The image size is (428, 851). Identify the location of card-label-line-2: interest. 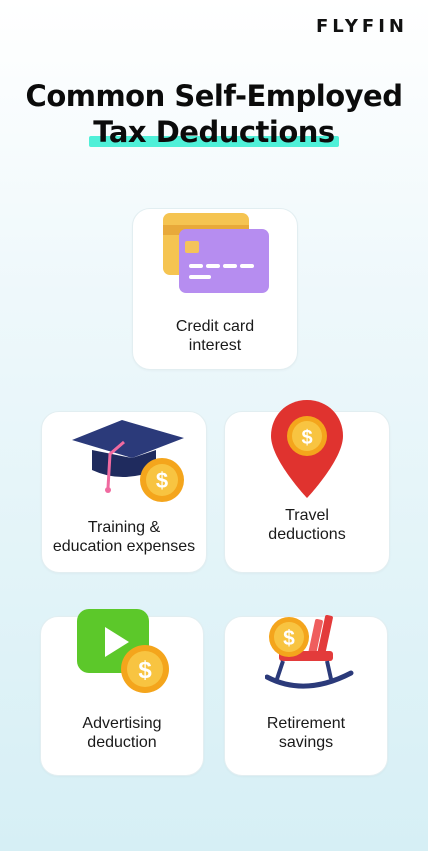
(215, 345).